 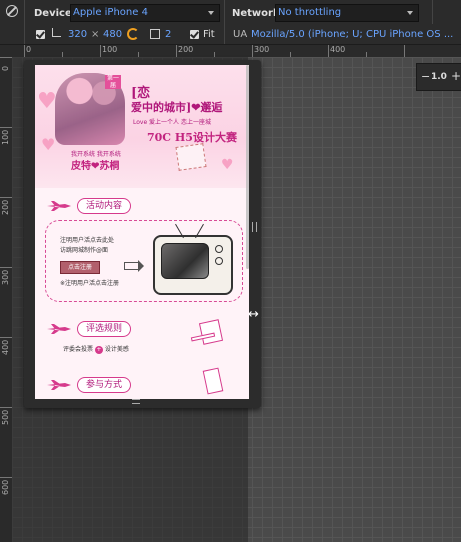 I want to click on contest-title: 70C H5设计大赛, so click(x=192, y=137).